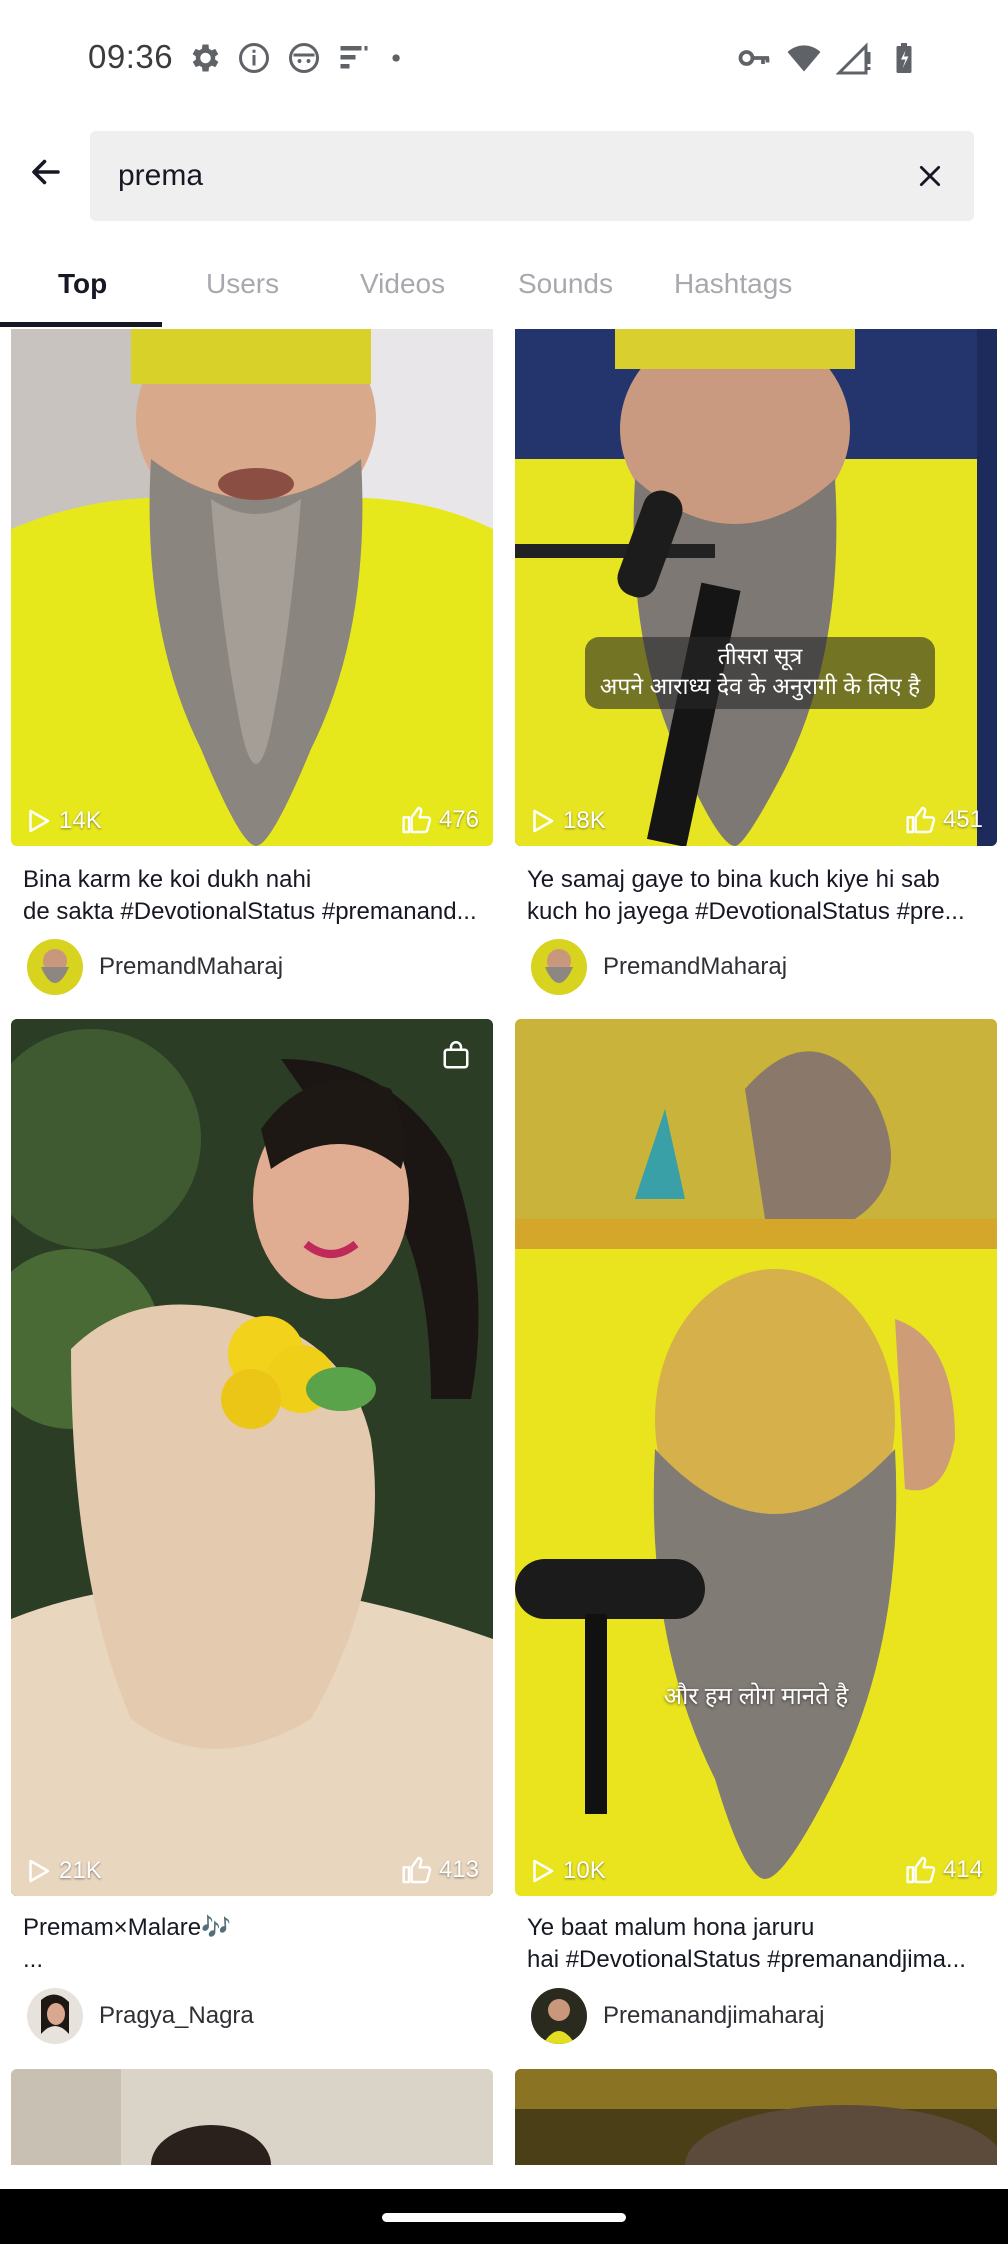 The image size is (1008, 2244). I want to click on like-count-text: 414, so click(962, 1869).